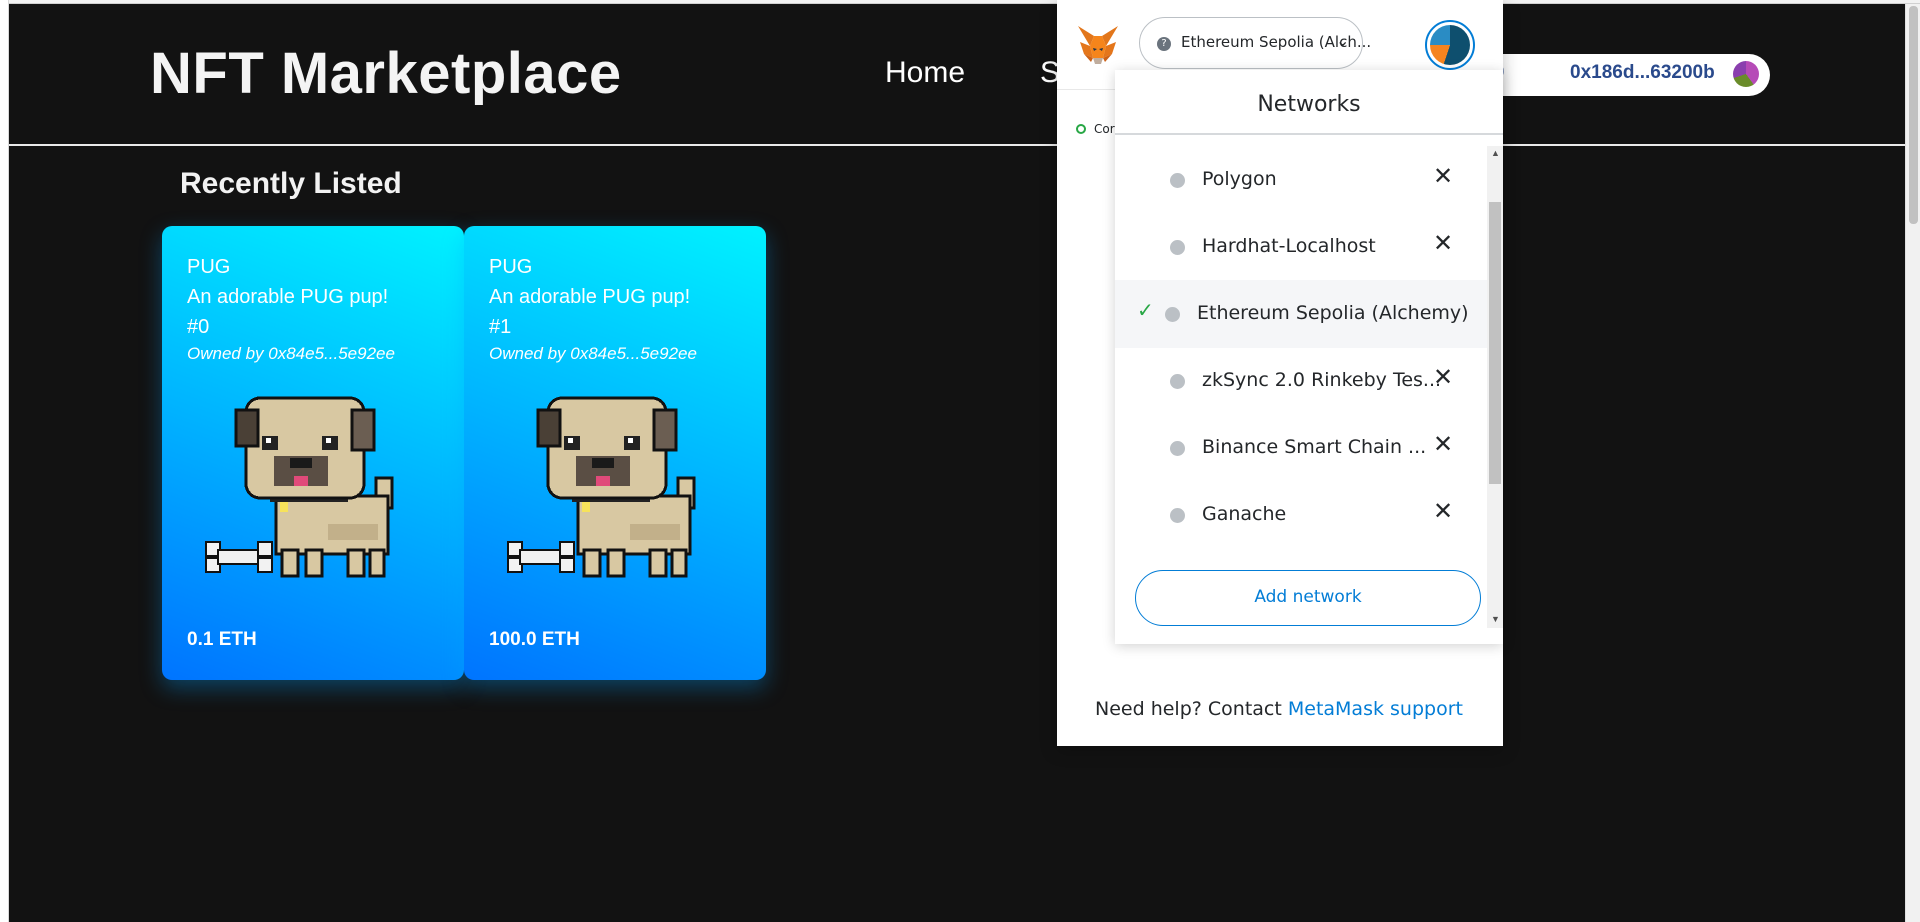 Image resolution: width=1920 pixels, height=922 pixels. I want to click on metamask-fox-icon, so click(1098, 45).